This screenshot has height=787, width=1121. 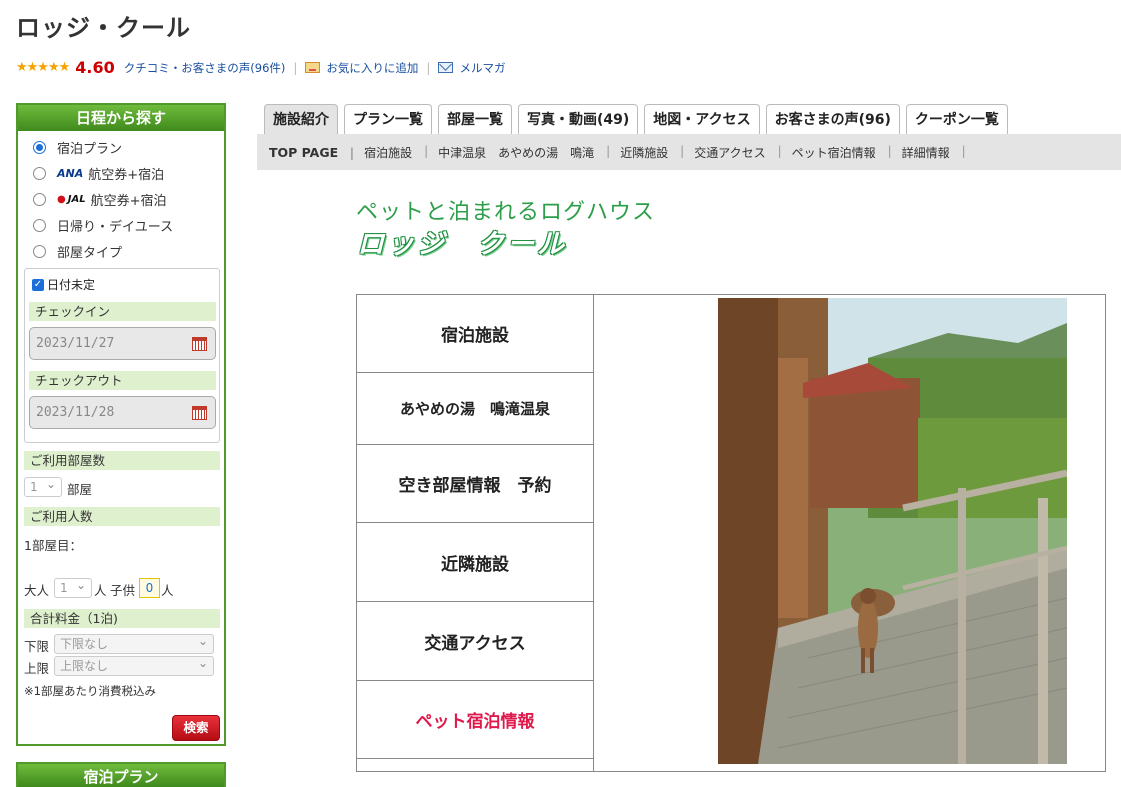 I want to click on checkbox-label: 日付未定, so click(x=71, y=285).